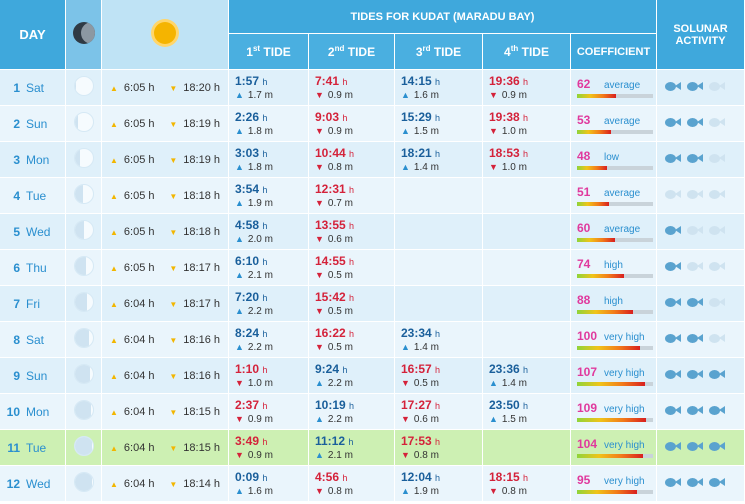 This screenshot has width=745, height=504. Describe the element at coordinates (33, 88) in the screenshot. I see `day-cell: 1 Sat` at that location.